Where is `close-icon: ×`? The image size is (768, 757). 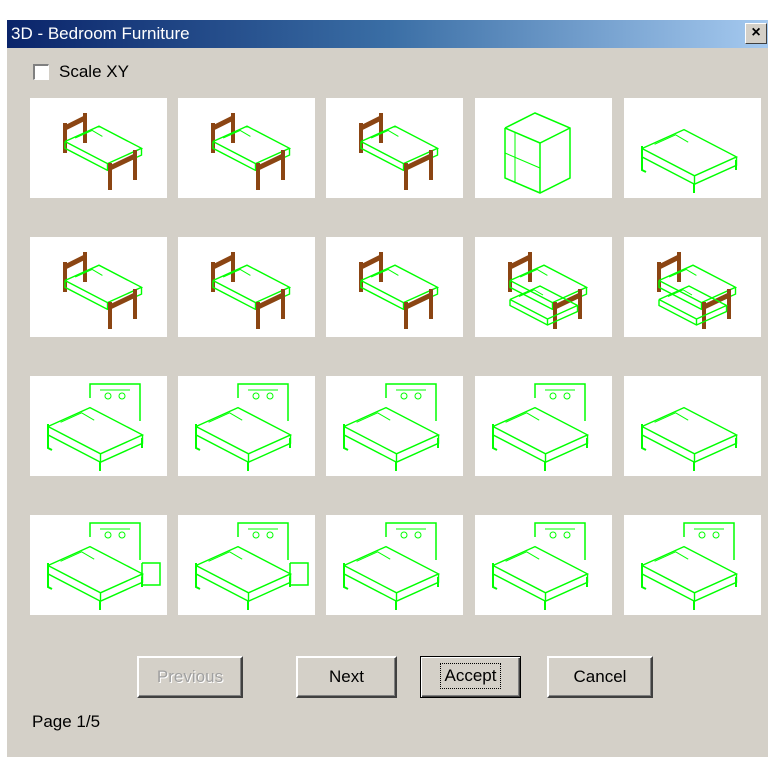
close-icon: × is located at coordinates (756, 32).